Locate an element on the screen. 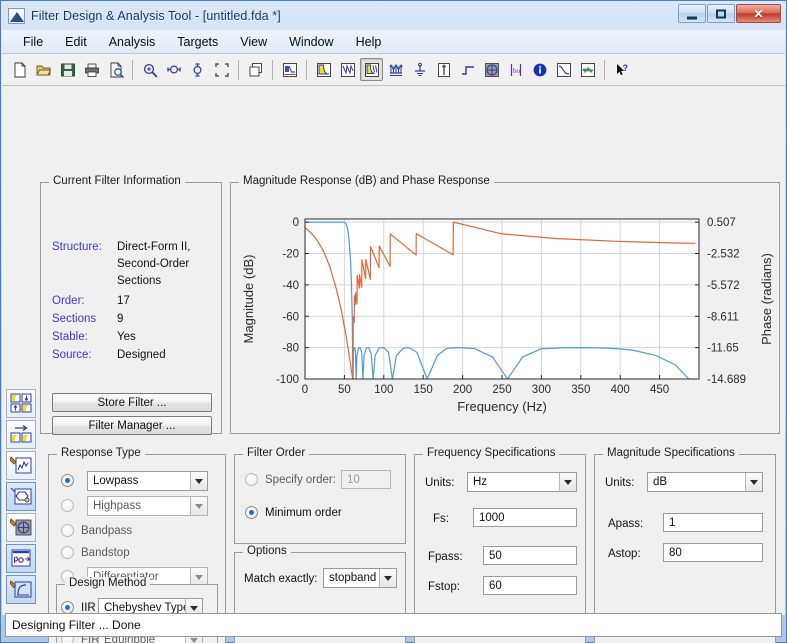  lowpass-radio is located at coordinates (67, 480).